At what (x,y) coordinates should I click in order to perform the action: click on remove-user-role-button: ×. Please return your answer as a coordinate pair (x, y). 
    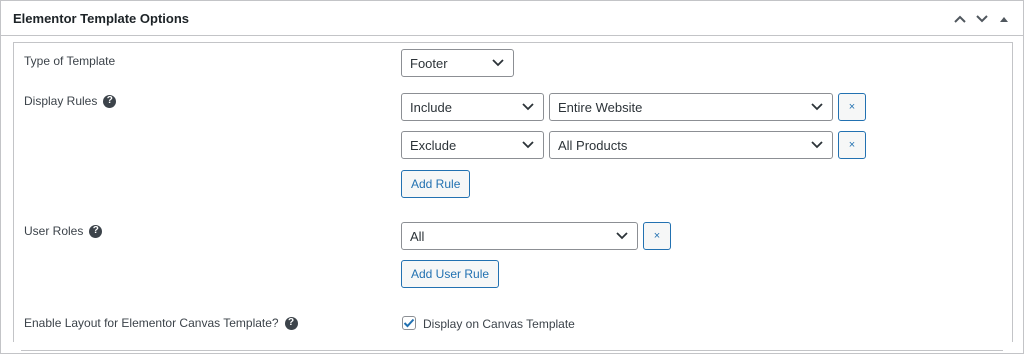
    Looking at the image, I should click on (657, 236).